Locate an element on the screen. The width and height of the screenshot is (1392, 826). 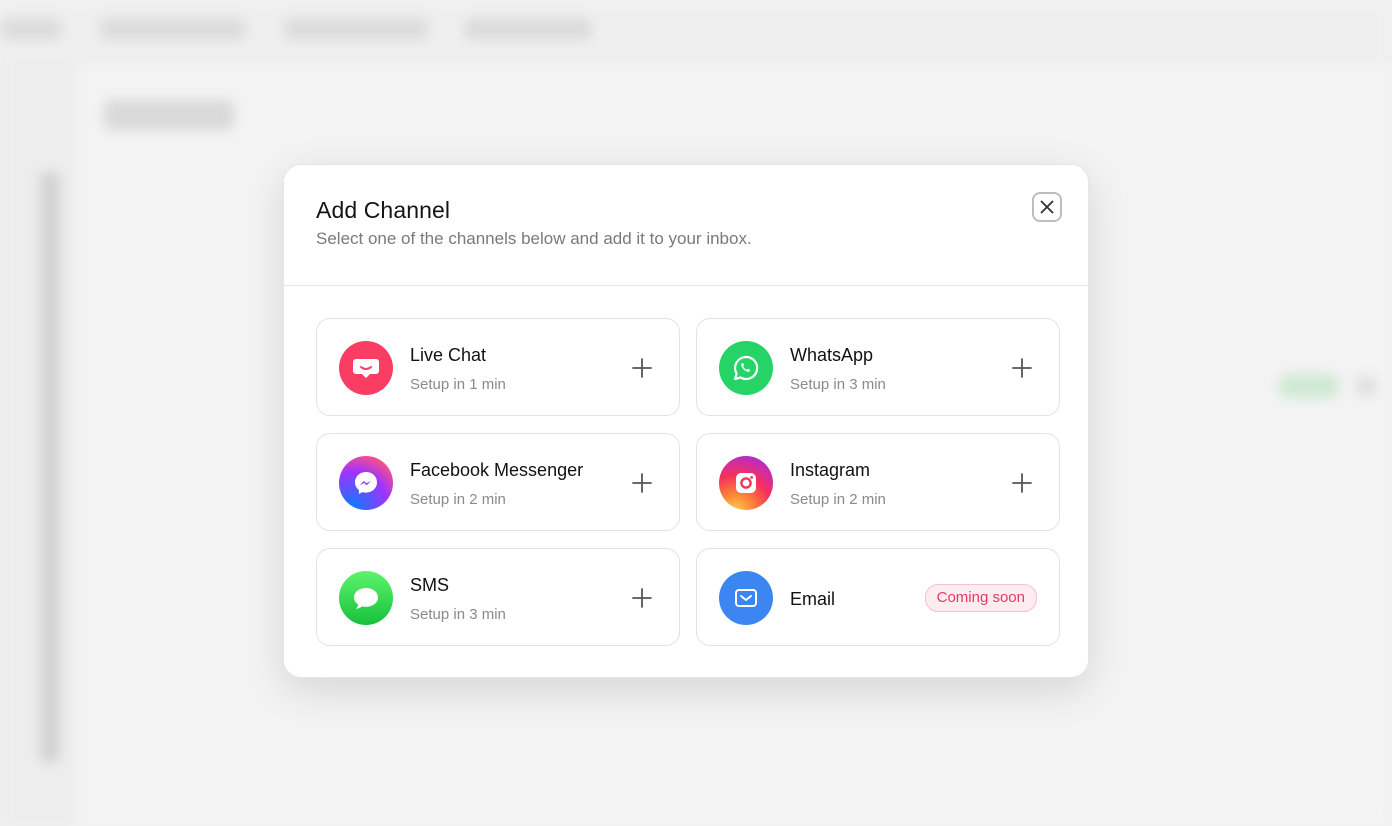
background-rail is located at coordinates (50, 467).